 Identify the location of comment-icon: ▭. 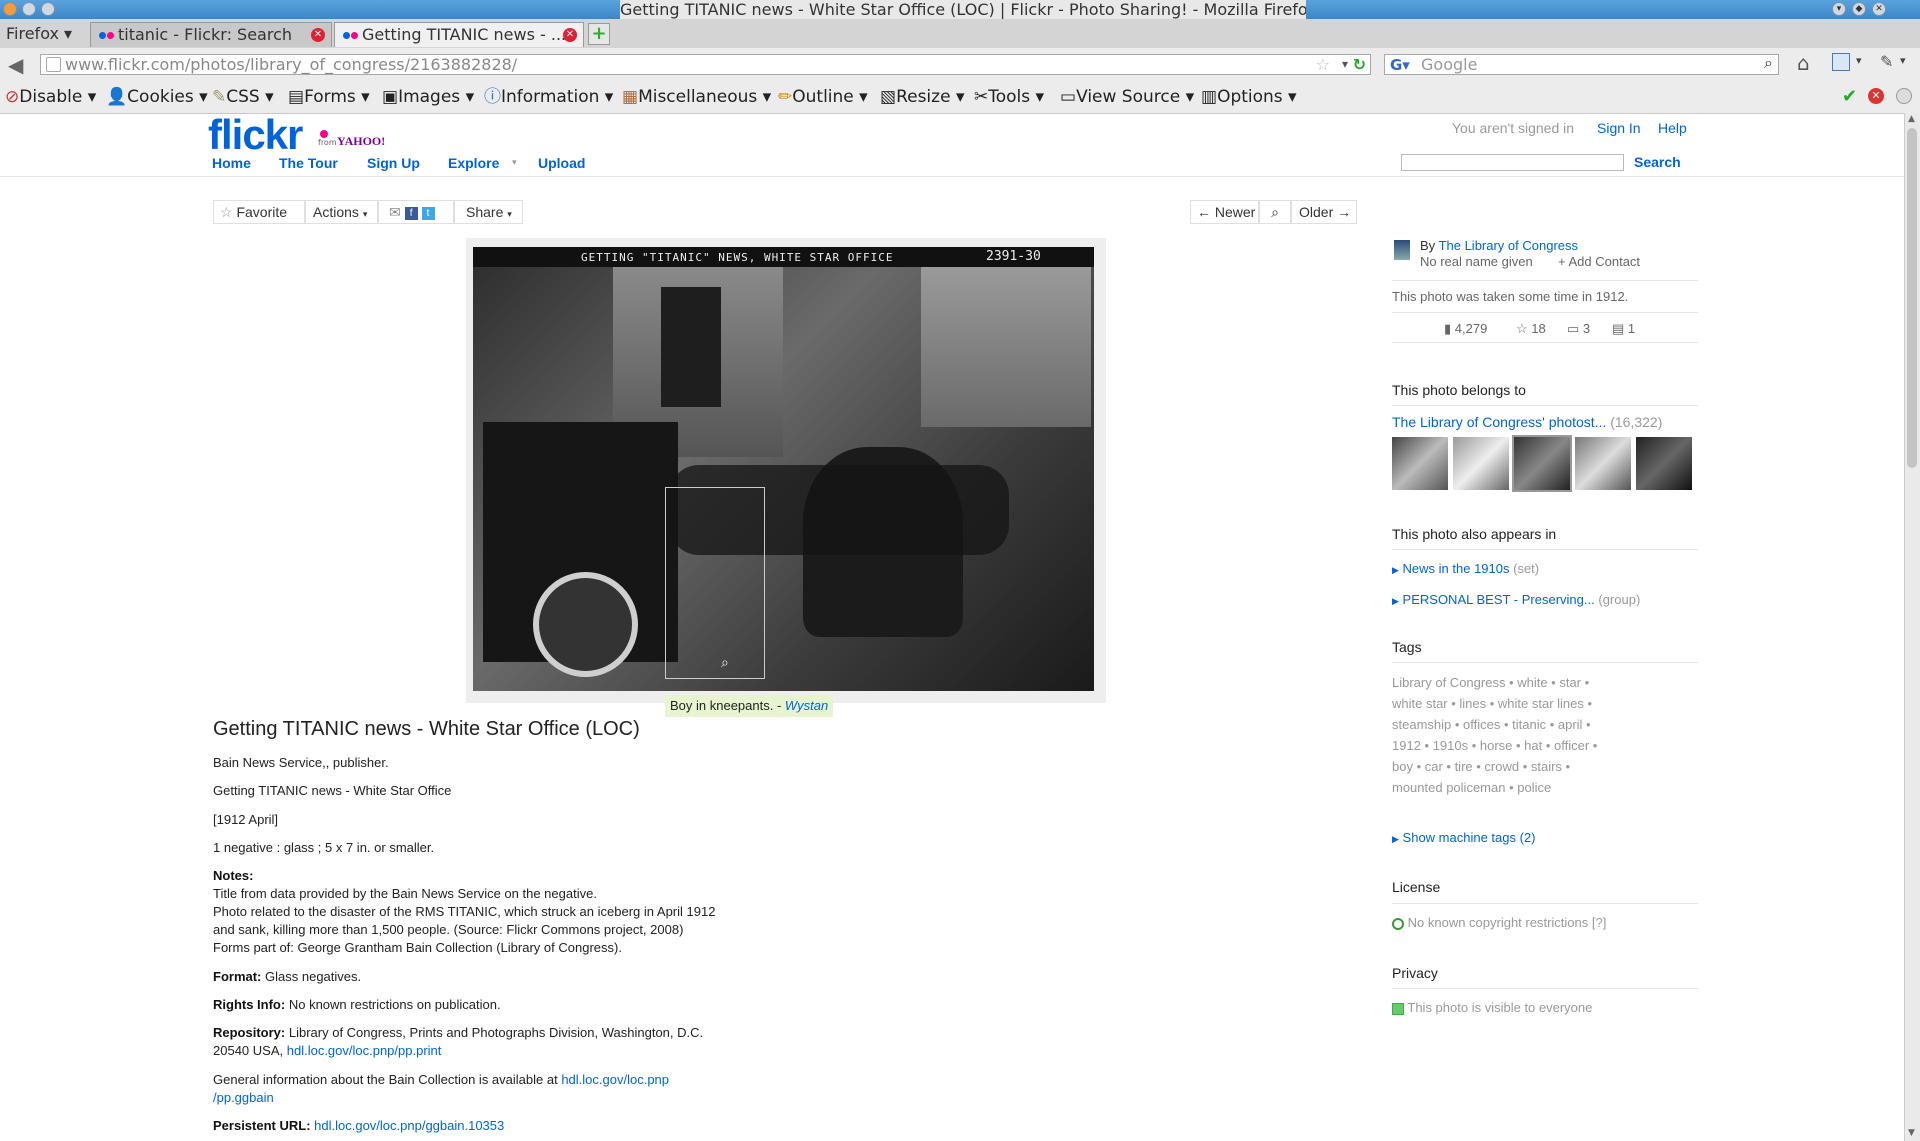
(1573, 328).